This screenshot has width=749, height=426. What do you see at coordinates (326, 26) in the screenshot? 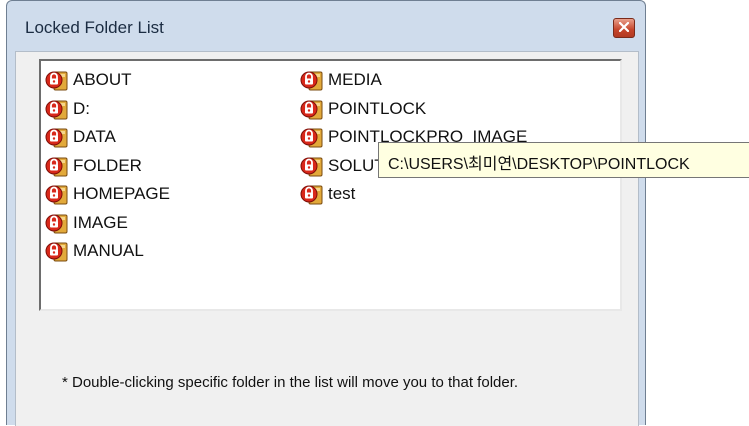
I see `title-bar: Locked Folder List` at bounding box center [326, 26].